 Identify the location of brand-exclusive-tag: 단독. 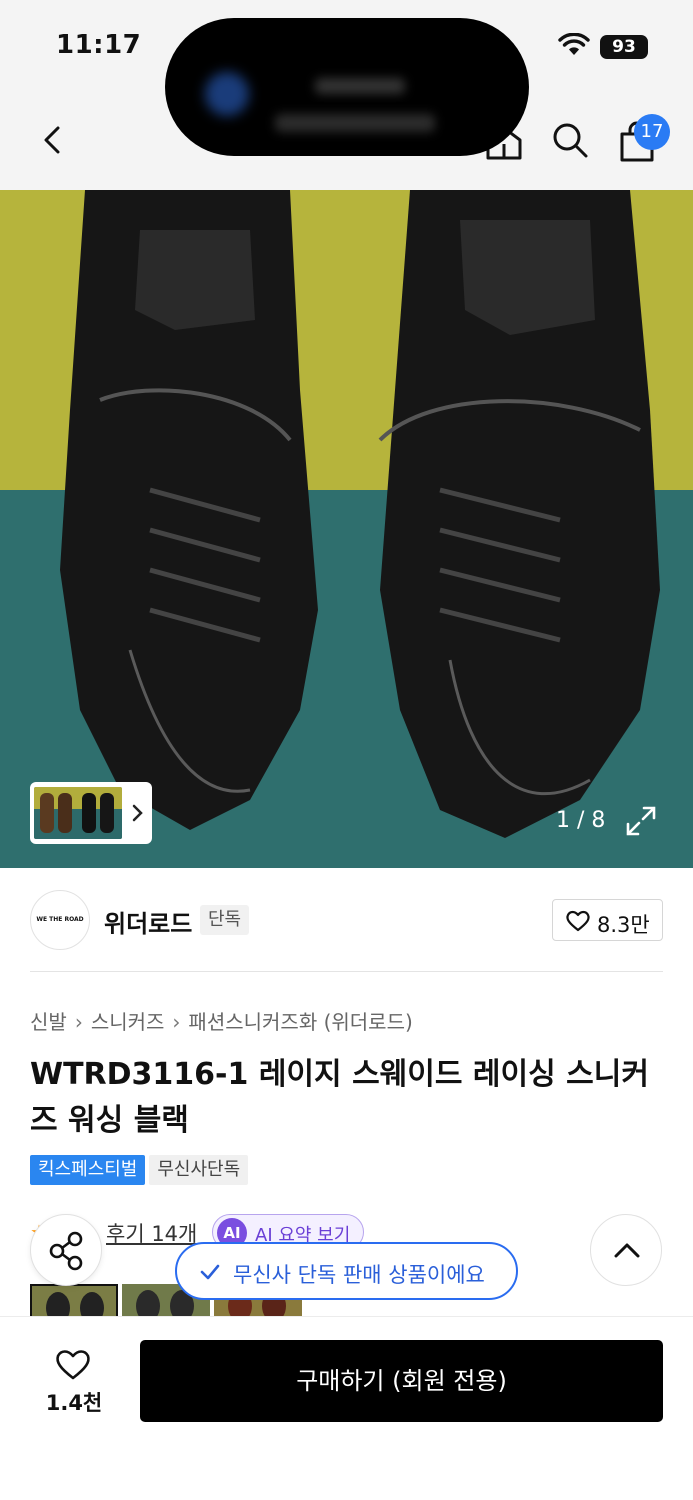
(225, 920).